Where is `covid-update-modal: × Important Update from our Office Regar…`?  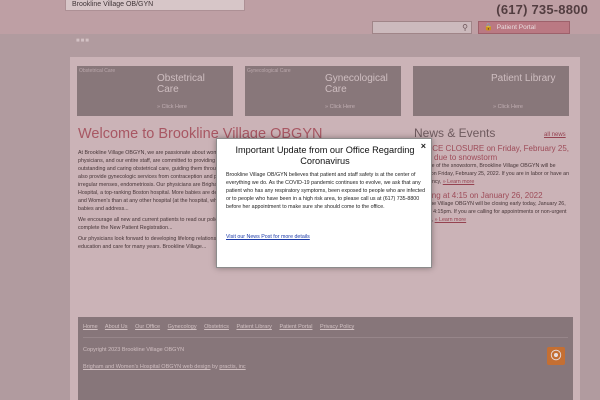 covid-update-modal: × Important Update from our Office Regar… is located at coordinates (324, 203).